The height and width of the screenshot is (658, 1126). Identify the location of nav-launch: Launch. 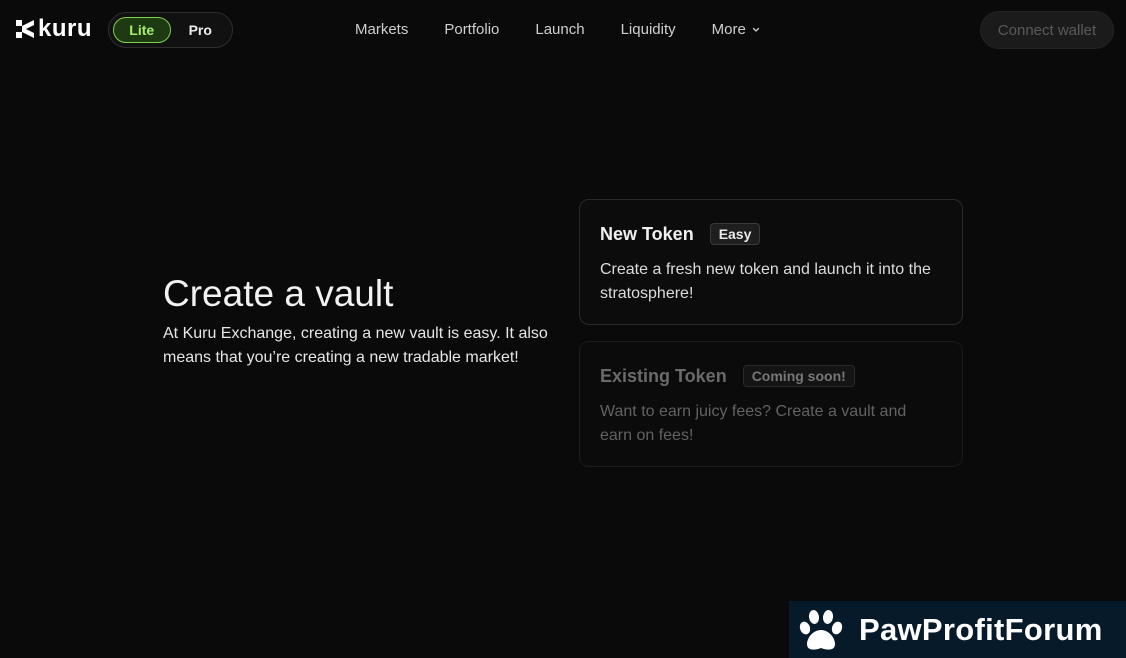
(559, 30).